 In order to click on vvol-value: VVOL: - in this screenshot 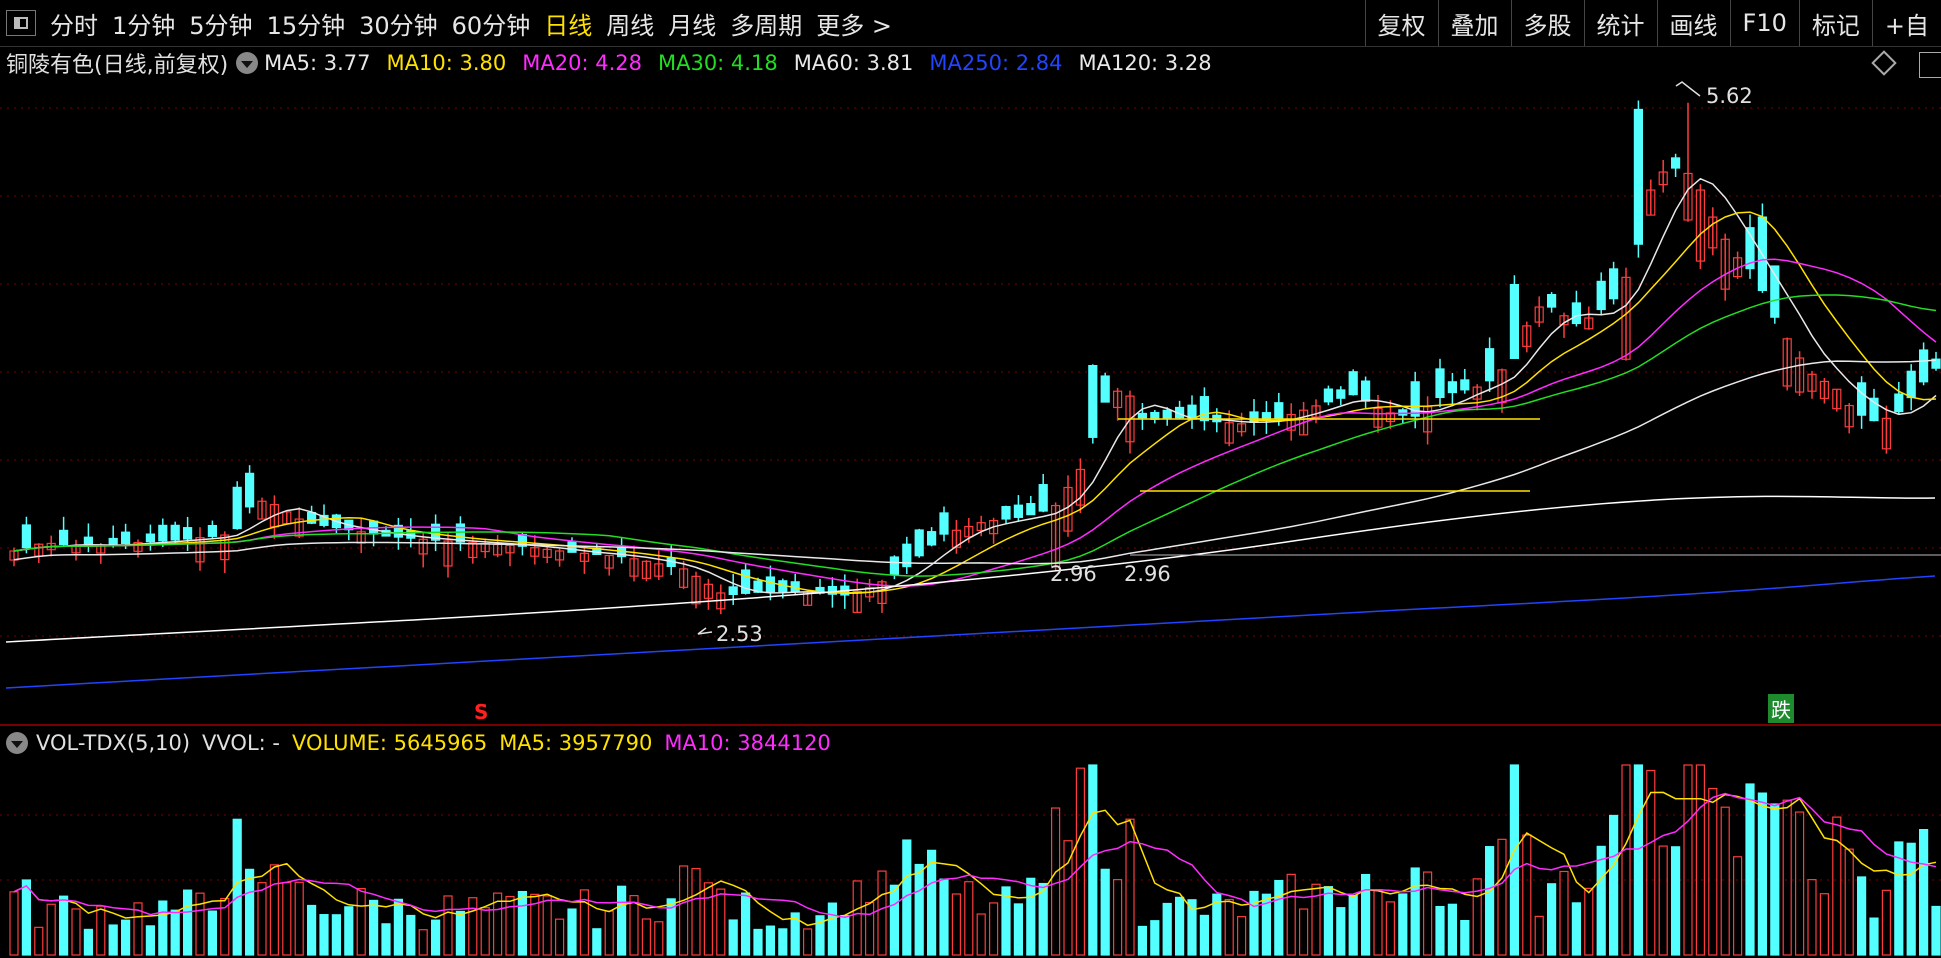, I will do `click(241, 743)`.